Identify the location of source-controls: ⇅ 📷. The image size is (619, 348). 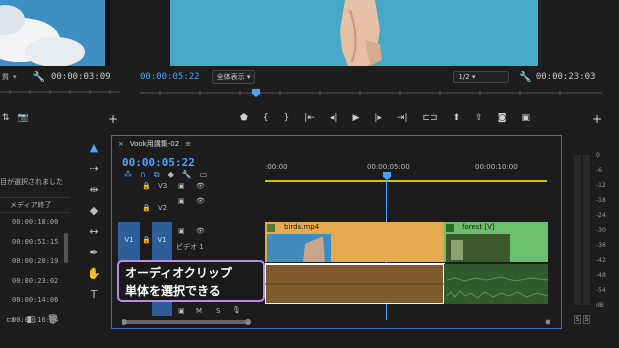
(20, 118).